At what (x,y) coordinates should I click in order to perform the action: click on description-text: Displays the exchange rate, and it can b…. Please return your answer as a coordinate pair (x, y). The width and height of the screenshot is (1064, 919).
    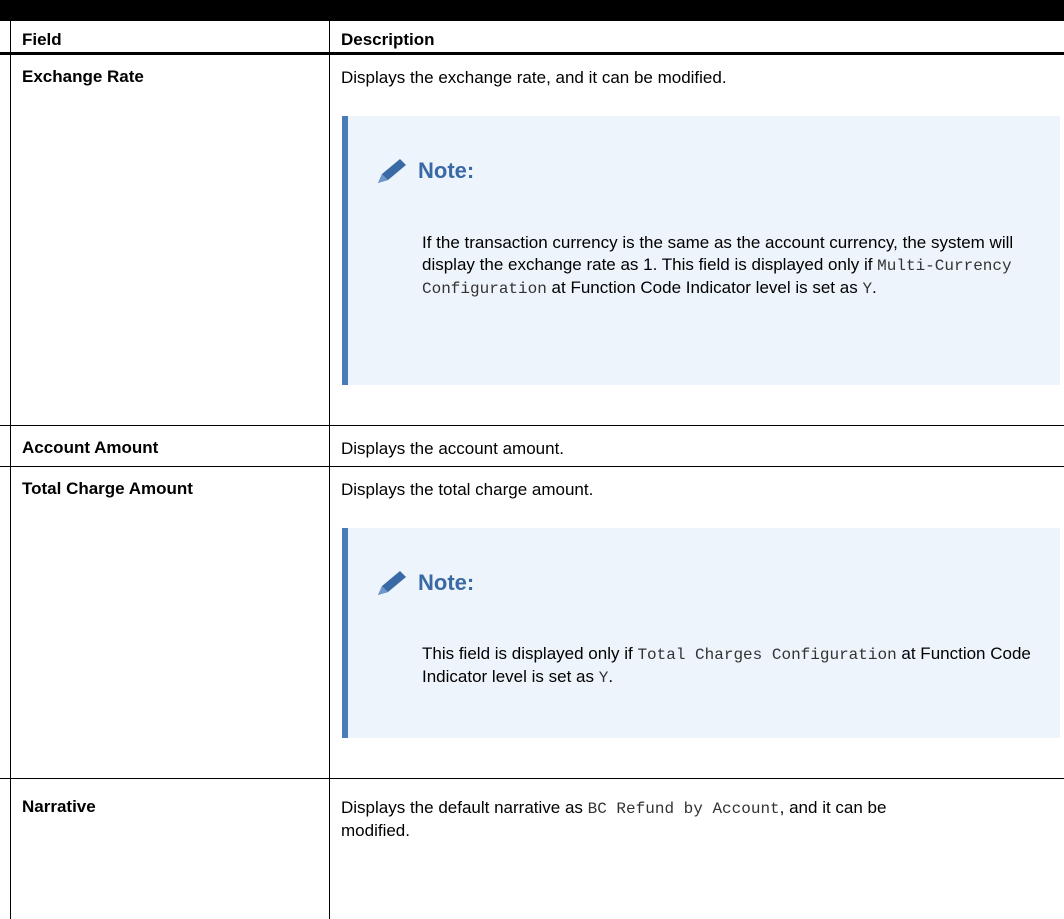
    Looking at the image, I should click on (534, 77).